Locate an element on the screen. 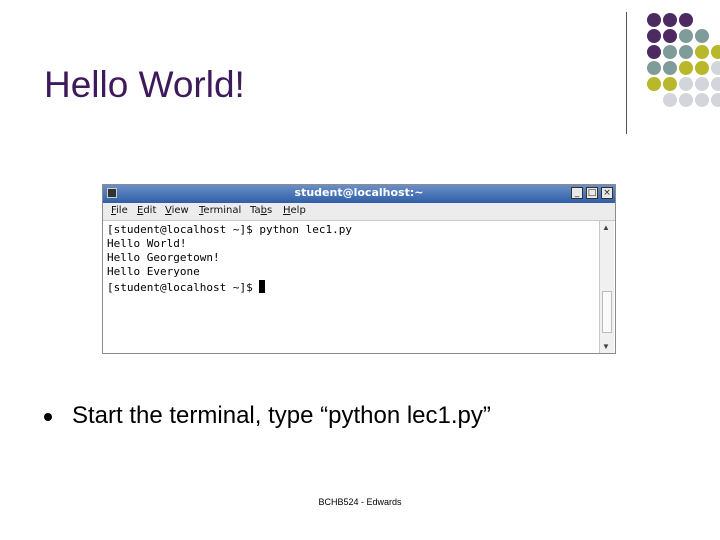 This screenshot has width=720, height=540. terminal-prompt-line: [student@localhost ~]$ is located at coordinates (186, 287).